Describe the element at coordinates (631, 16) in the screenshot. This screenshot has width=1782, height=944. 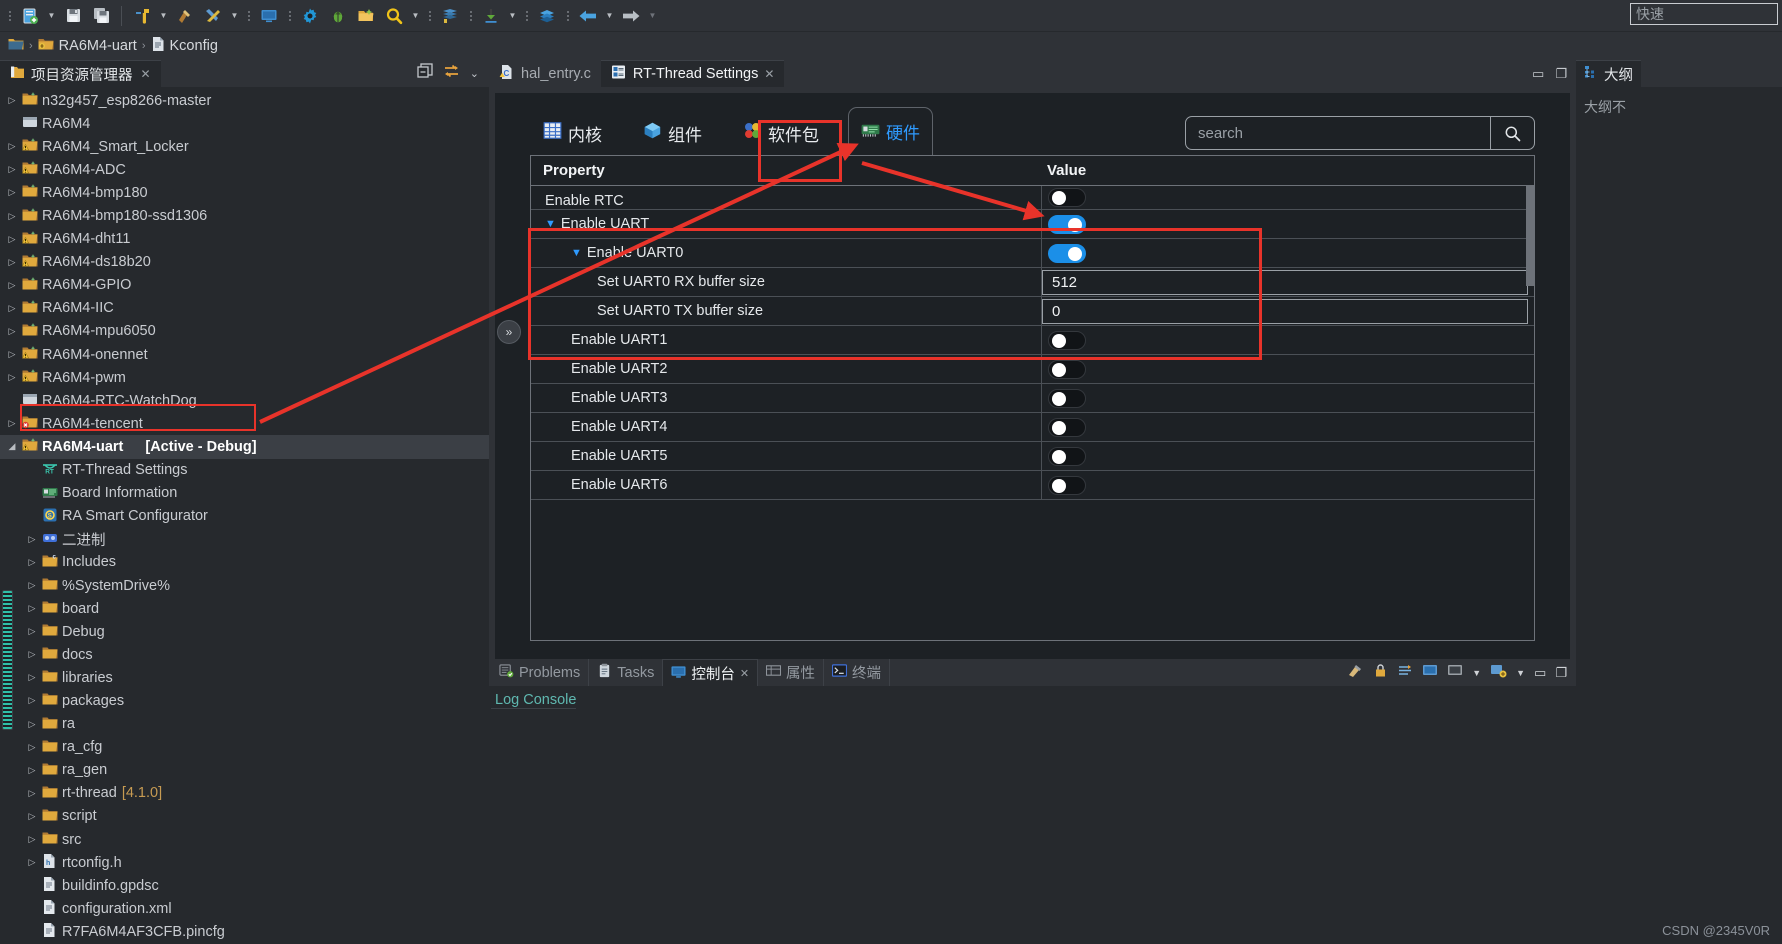
I see `forward-arrow-icon` at that location.